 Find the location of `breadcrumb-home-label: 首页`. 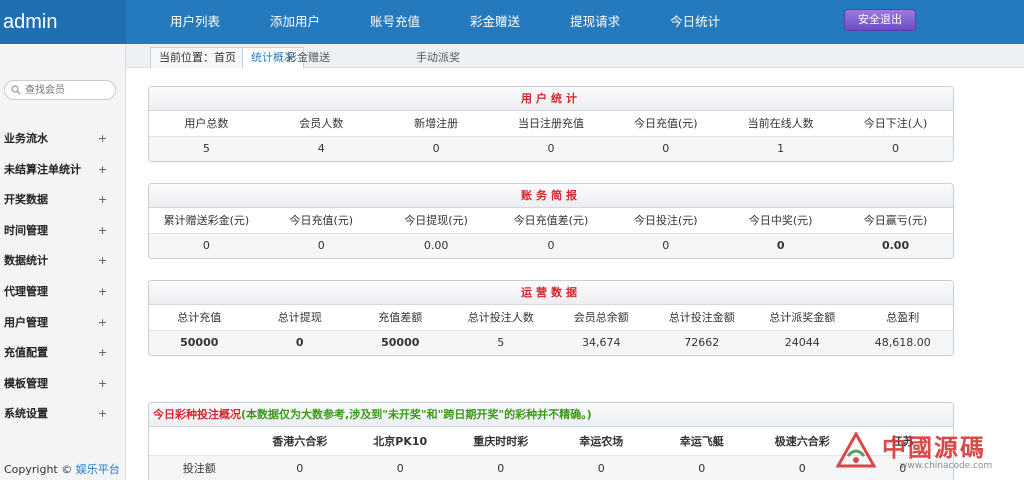

breadcrumb-home-label: 首页 is located at coordinates (225, 57).